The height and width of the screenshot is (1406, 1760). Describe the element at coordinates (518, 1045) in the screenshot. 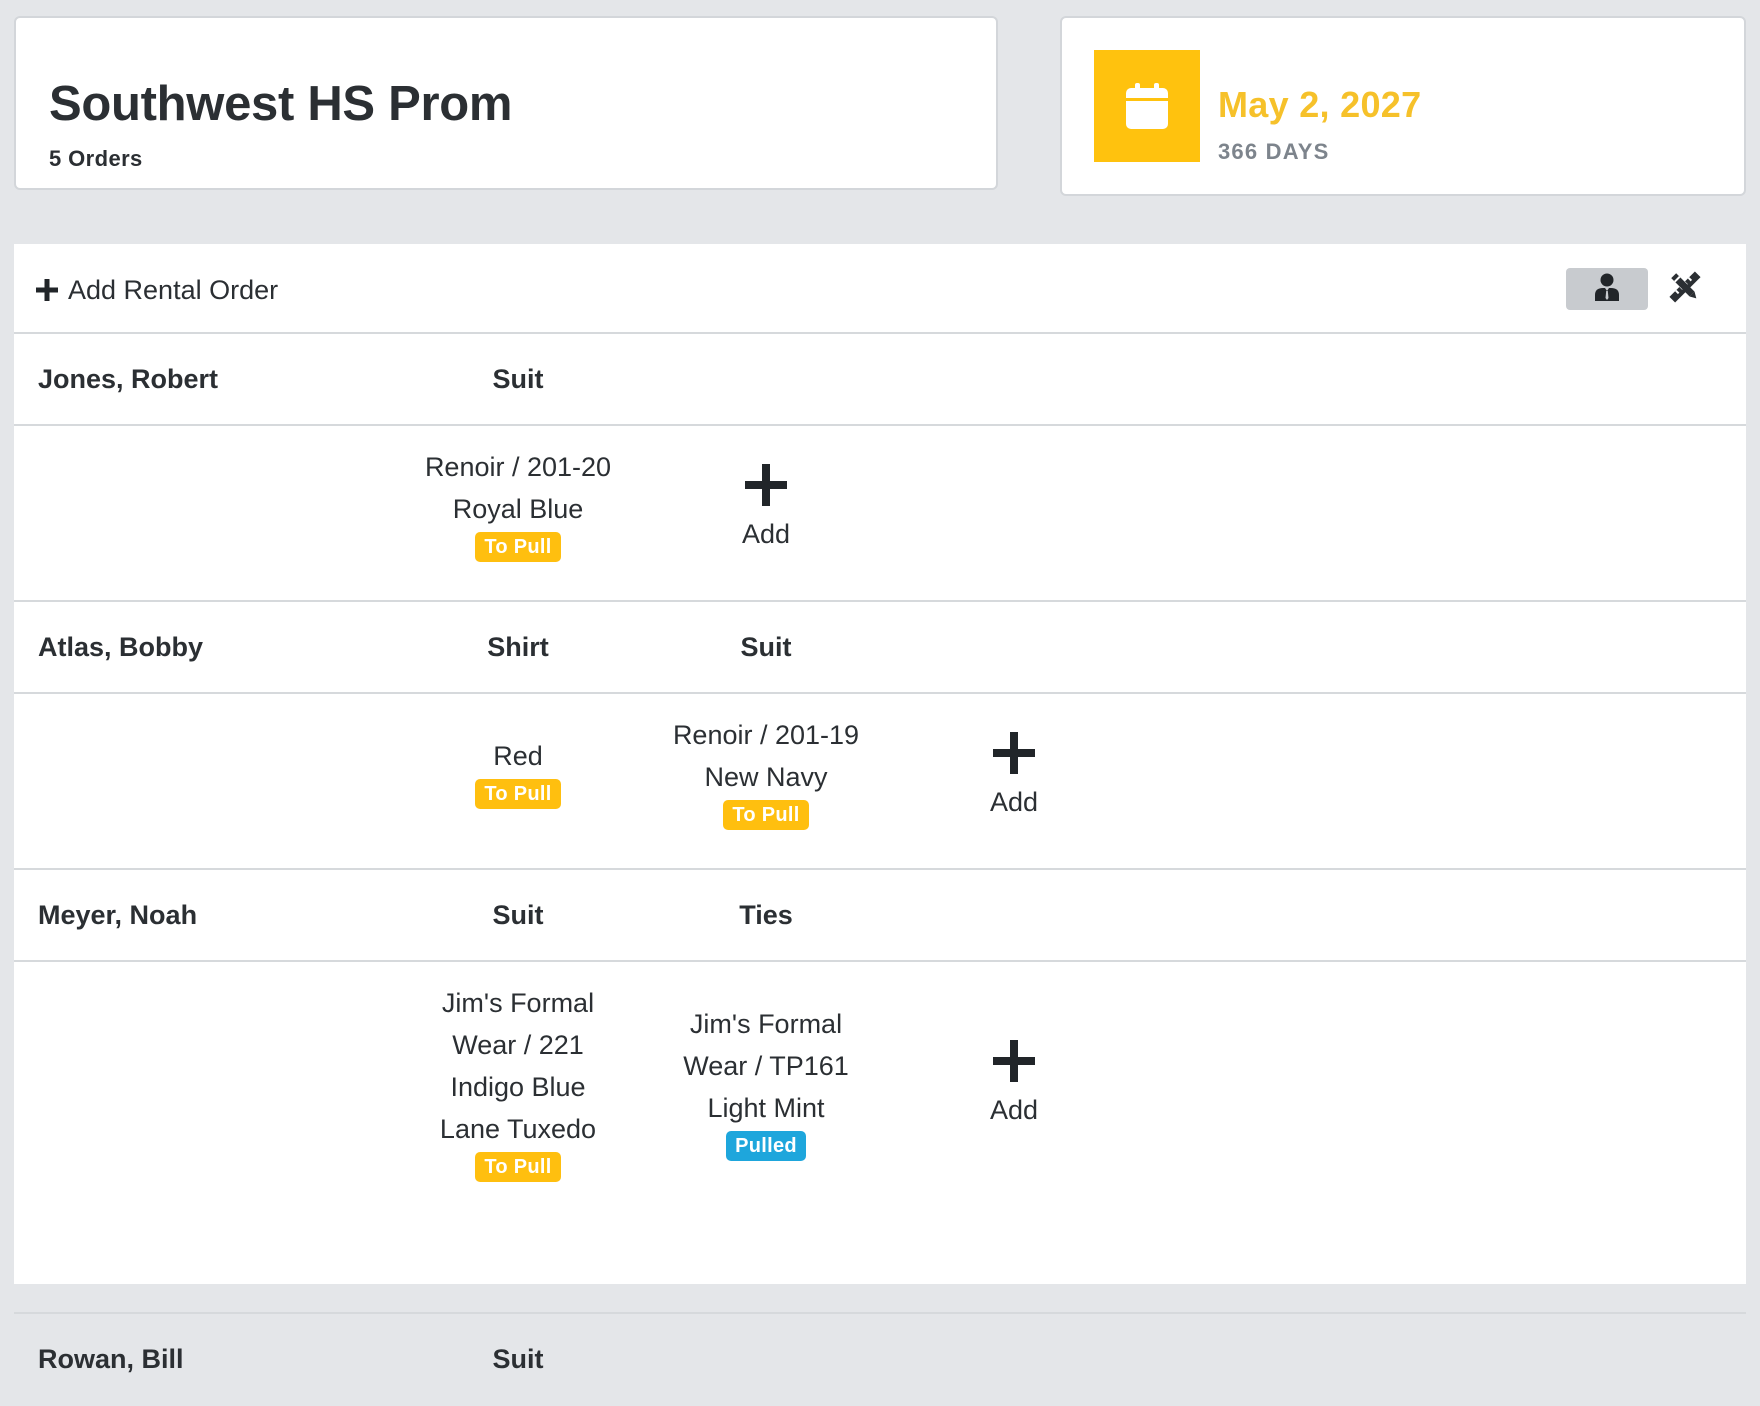

I see `item-line: Wear / 221` at that location.